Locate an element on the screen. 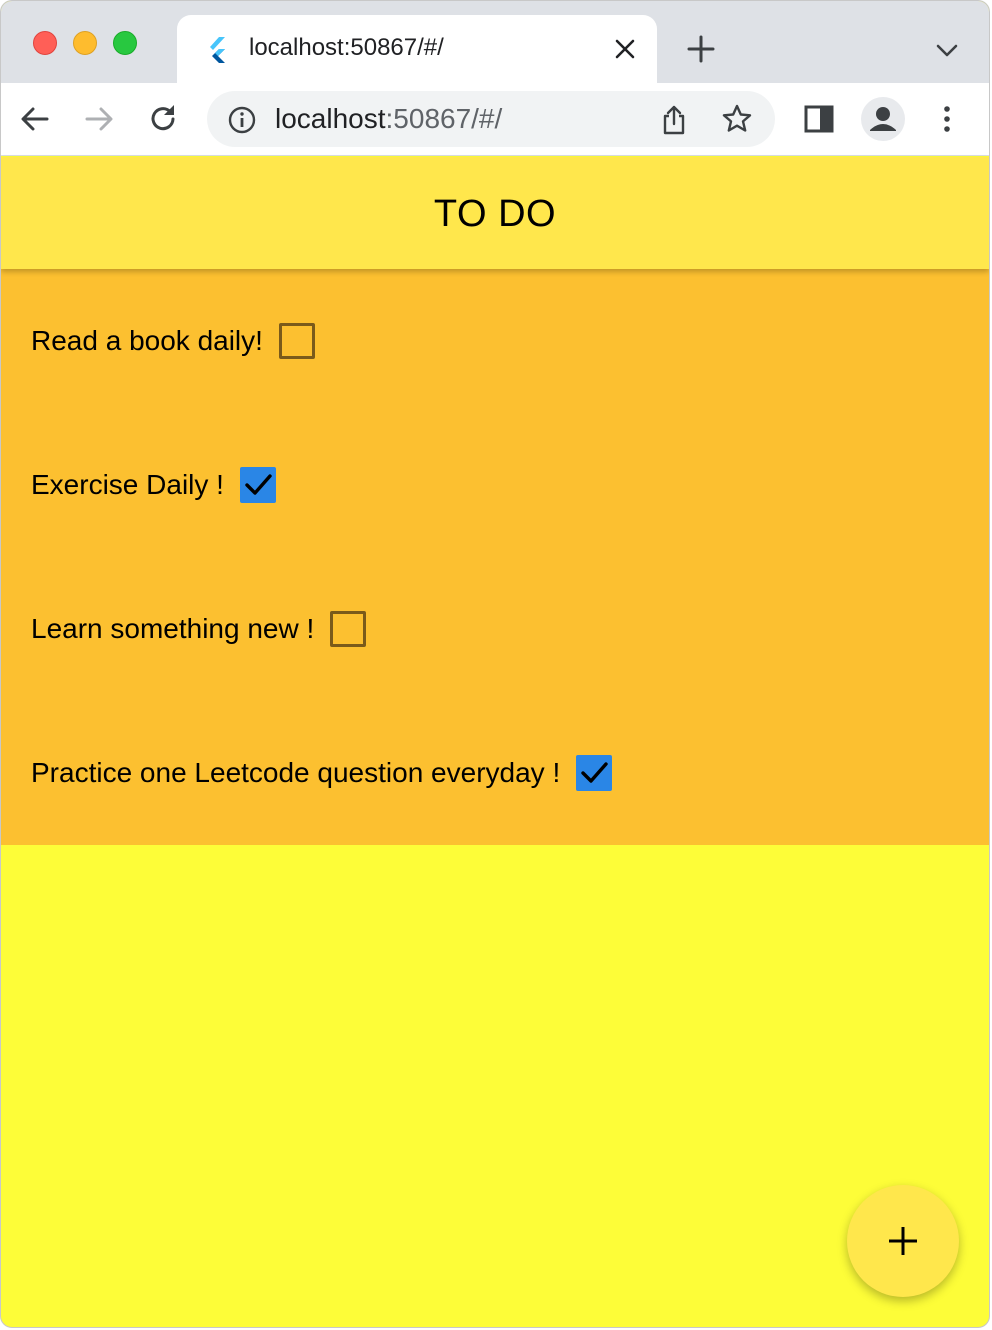  menu-dots-icon is located at coordinates (947, 119).